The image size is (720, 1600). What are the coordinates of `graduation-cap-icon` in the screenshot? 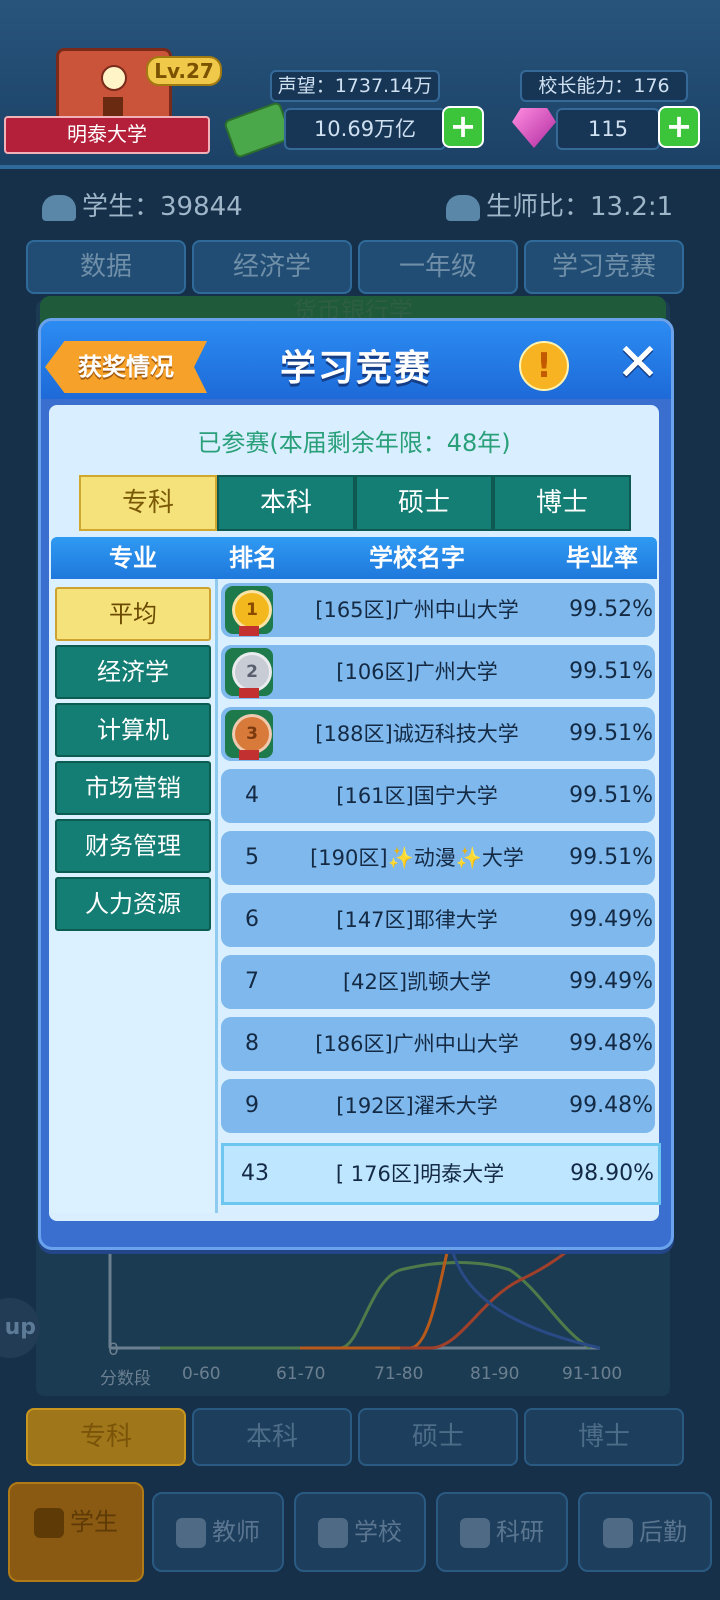 It's located at (49, 1523).